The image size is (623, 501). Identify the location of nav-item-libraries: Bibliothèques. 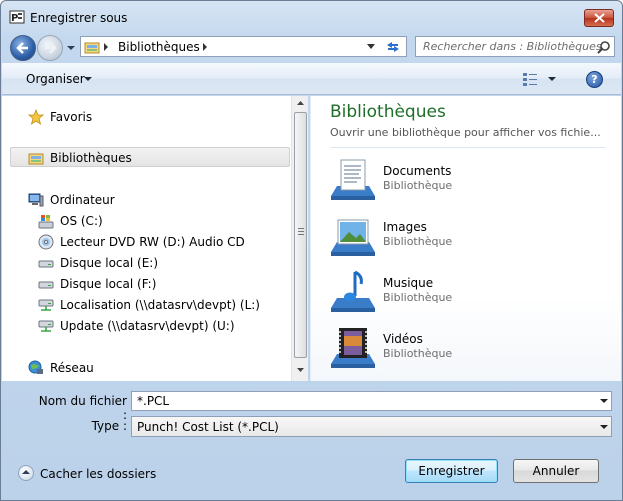
(128, 158).